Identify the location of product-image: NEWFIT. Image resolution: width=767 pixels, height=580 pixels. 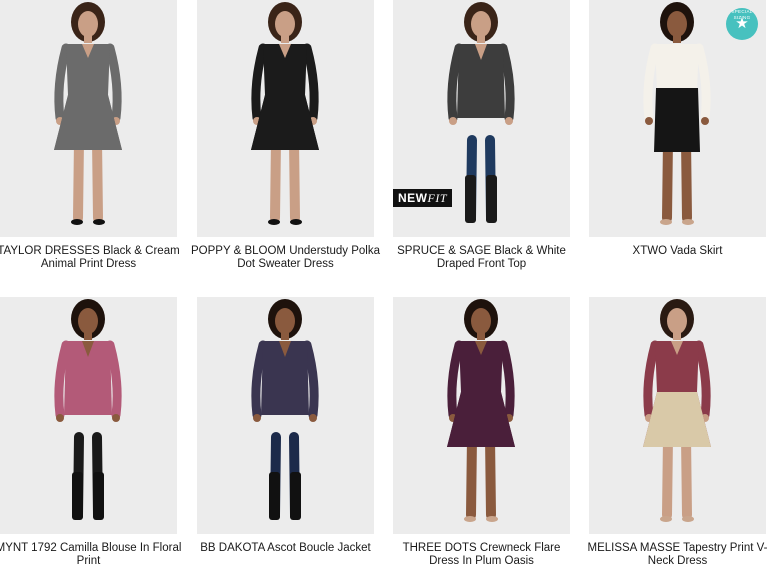
(481, 118).